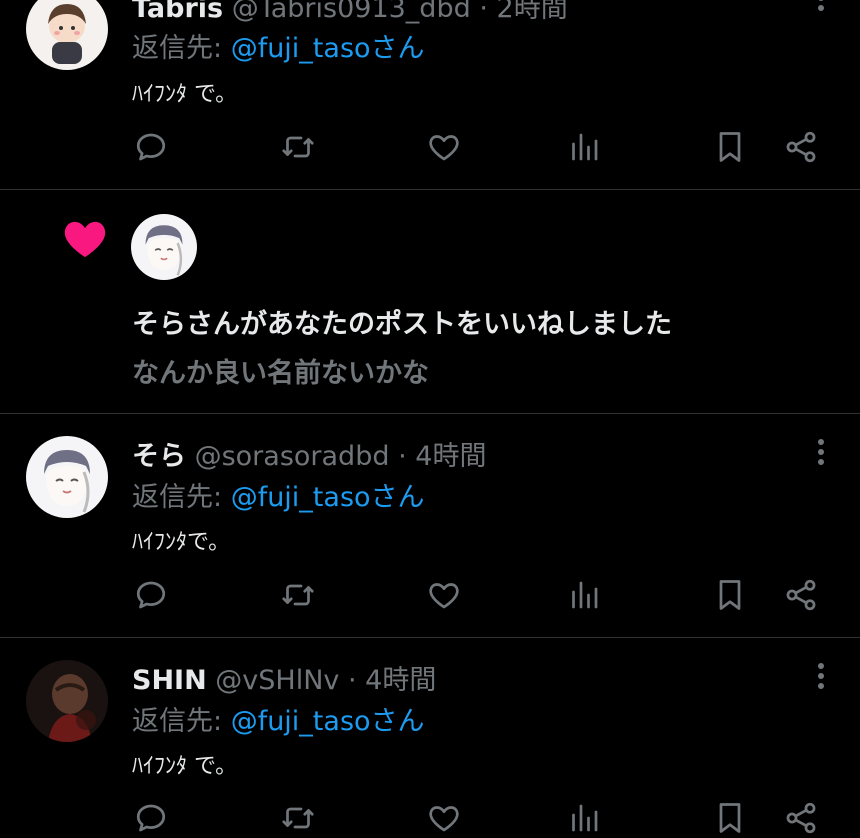  What do you see at coordinates (181, 542) in the screenshot?
I see `post-text: ﾊｲﾌﾝﾀで。` at bounding box center [181, 542].